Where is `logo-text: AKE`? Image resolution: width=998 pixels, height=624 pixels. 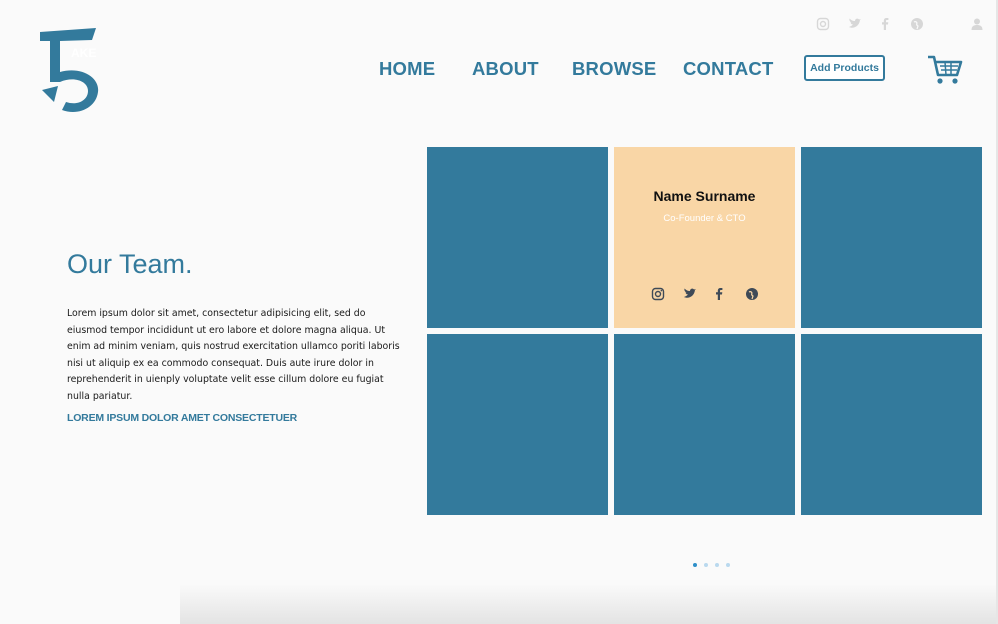 logo-text: AKE is located at coordinates (83, 53).